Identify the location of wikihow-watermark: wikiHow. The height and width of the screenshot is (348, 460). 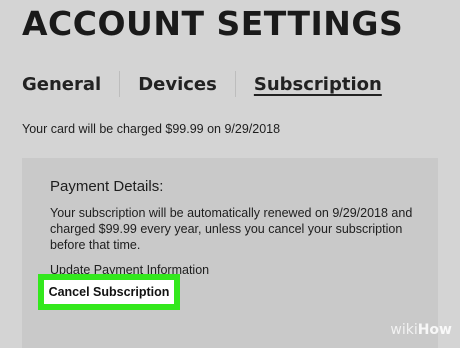
(421, 330).